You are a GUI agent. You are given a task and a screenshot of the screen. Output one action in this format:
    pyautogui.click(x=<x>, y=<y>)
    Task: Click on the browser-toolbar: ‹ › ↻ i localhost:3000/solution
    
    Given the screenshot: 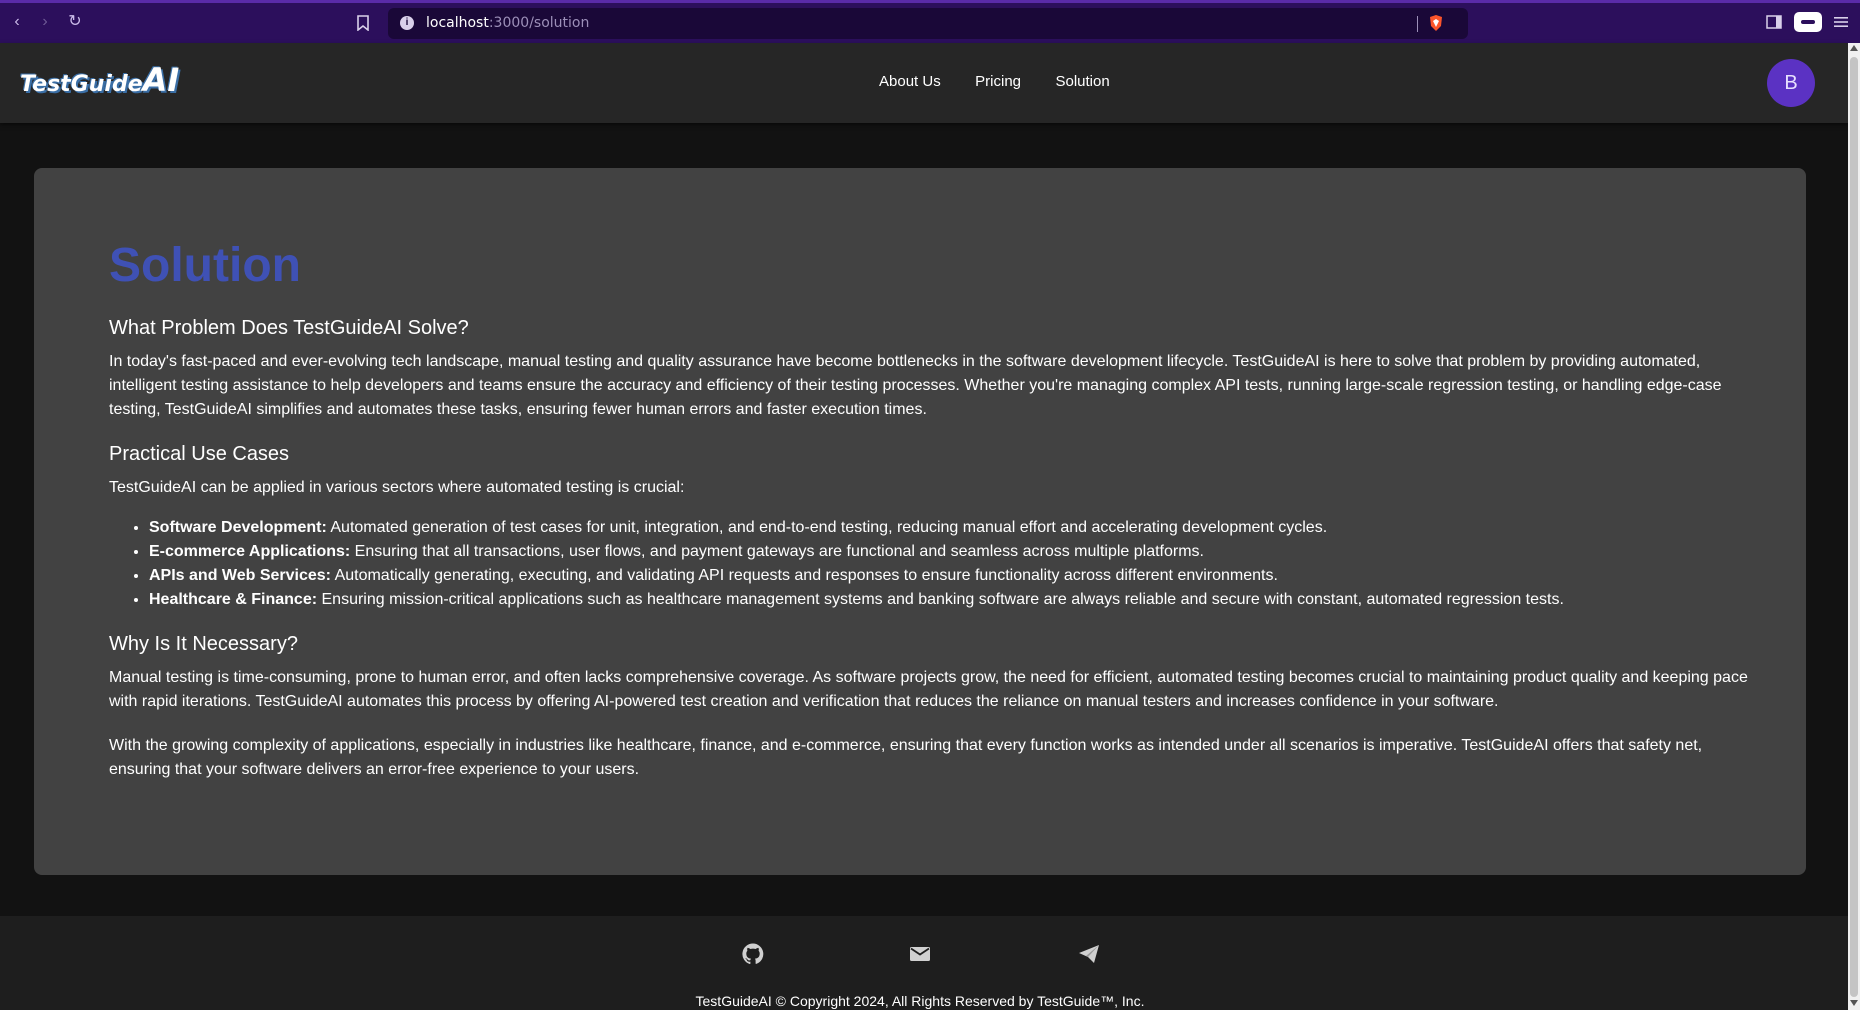 What is the action you would take?
    pyautogui.click(x=930, y=21)
    